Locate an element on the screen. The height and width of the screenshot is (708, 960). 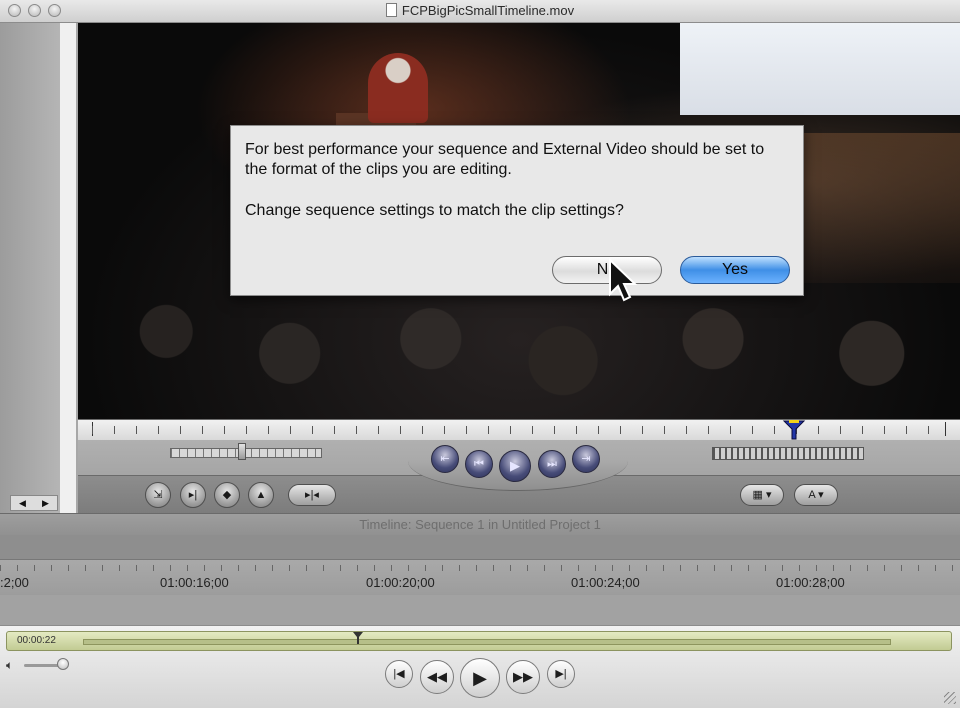
movie-scrubber: 00:00:22 is located at coordinates (479, 641).